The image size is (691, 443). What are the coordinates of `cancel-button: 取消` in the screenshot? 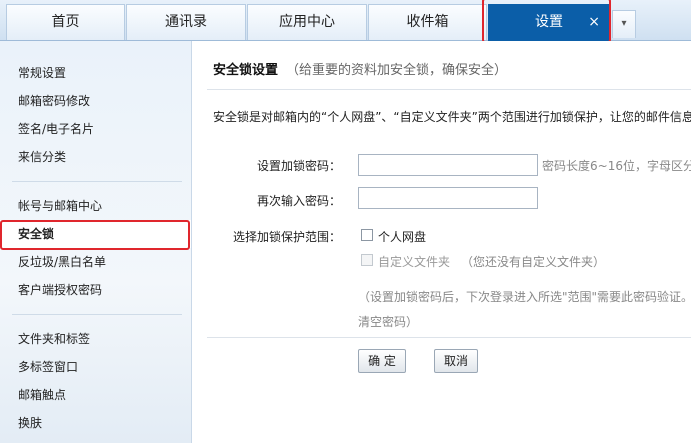 It's located at (456, 361).